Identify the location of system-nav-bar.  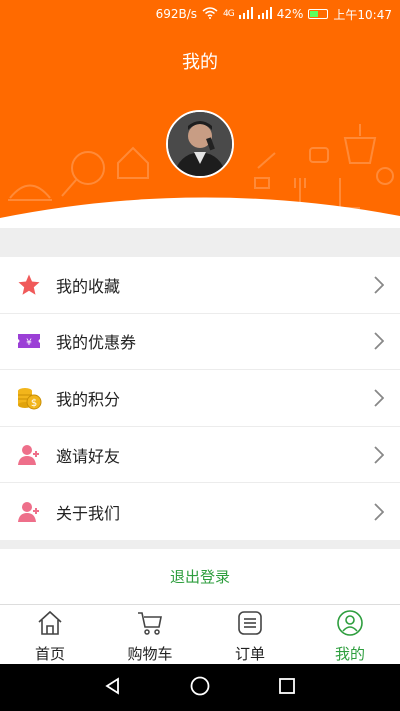
(200, 687).